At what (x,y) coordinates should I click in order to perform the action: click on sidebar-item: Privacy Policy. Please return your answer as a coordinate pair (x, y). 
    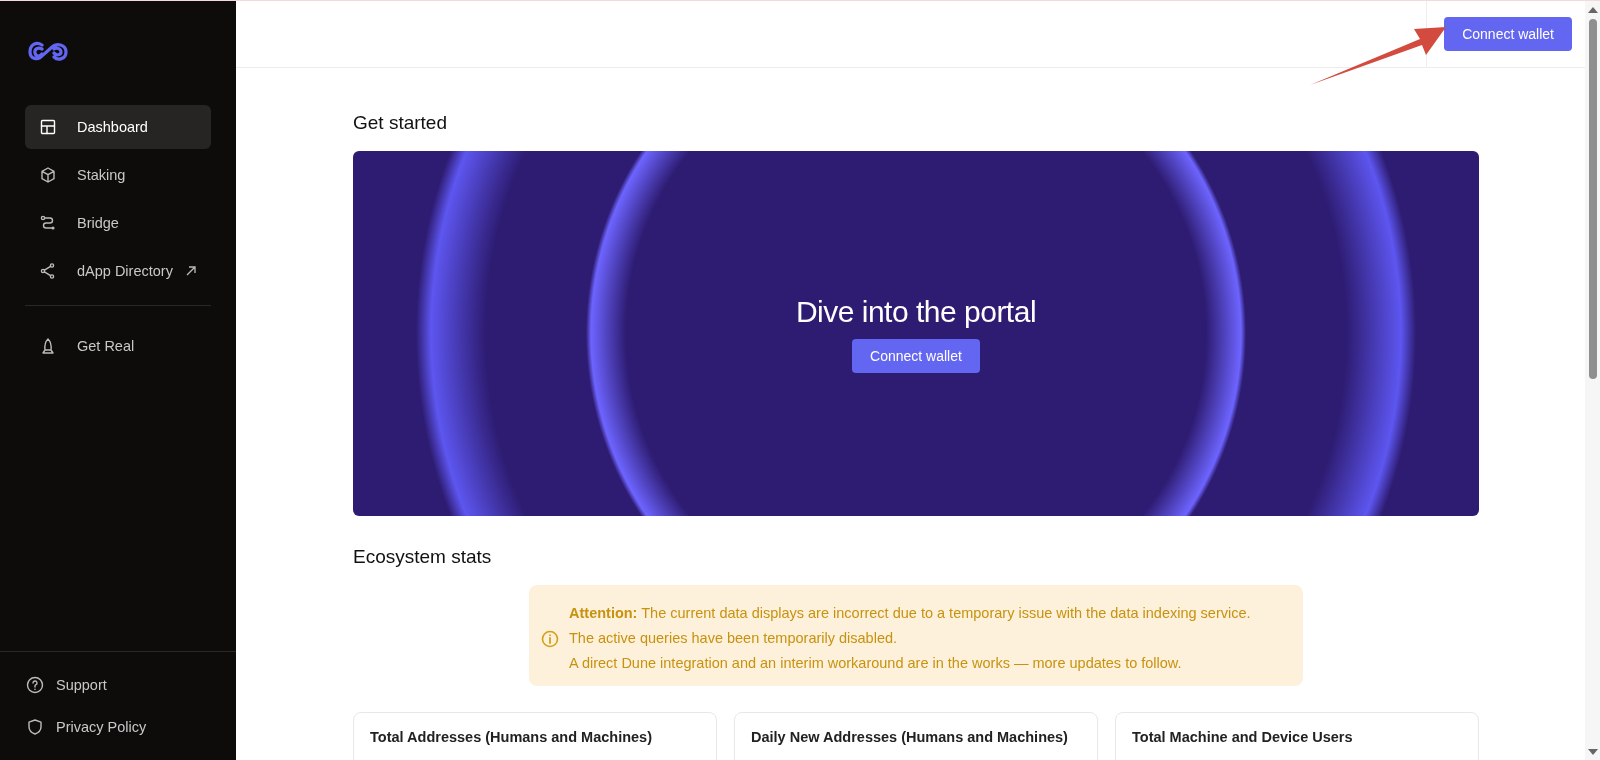
    Looking at the image, I should click on (111, 727).